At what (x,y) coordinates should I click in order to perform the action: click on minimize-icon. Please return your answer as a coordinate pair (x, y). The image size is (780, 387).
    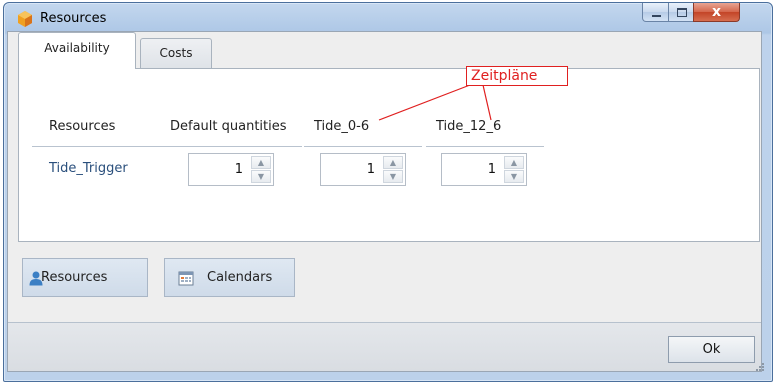
    Looking at the image, I should click on (656, 16).